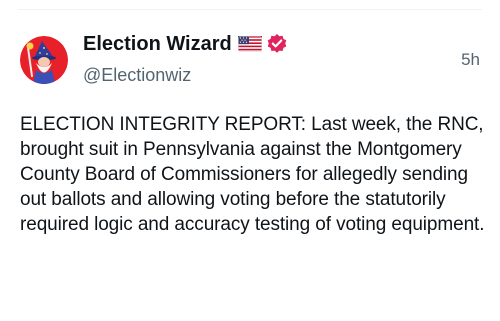  I want to click on author-name-row: Election Wizard, so click(248, 44).